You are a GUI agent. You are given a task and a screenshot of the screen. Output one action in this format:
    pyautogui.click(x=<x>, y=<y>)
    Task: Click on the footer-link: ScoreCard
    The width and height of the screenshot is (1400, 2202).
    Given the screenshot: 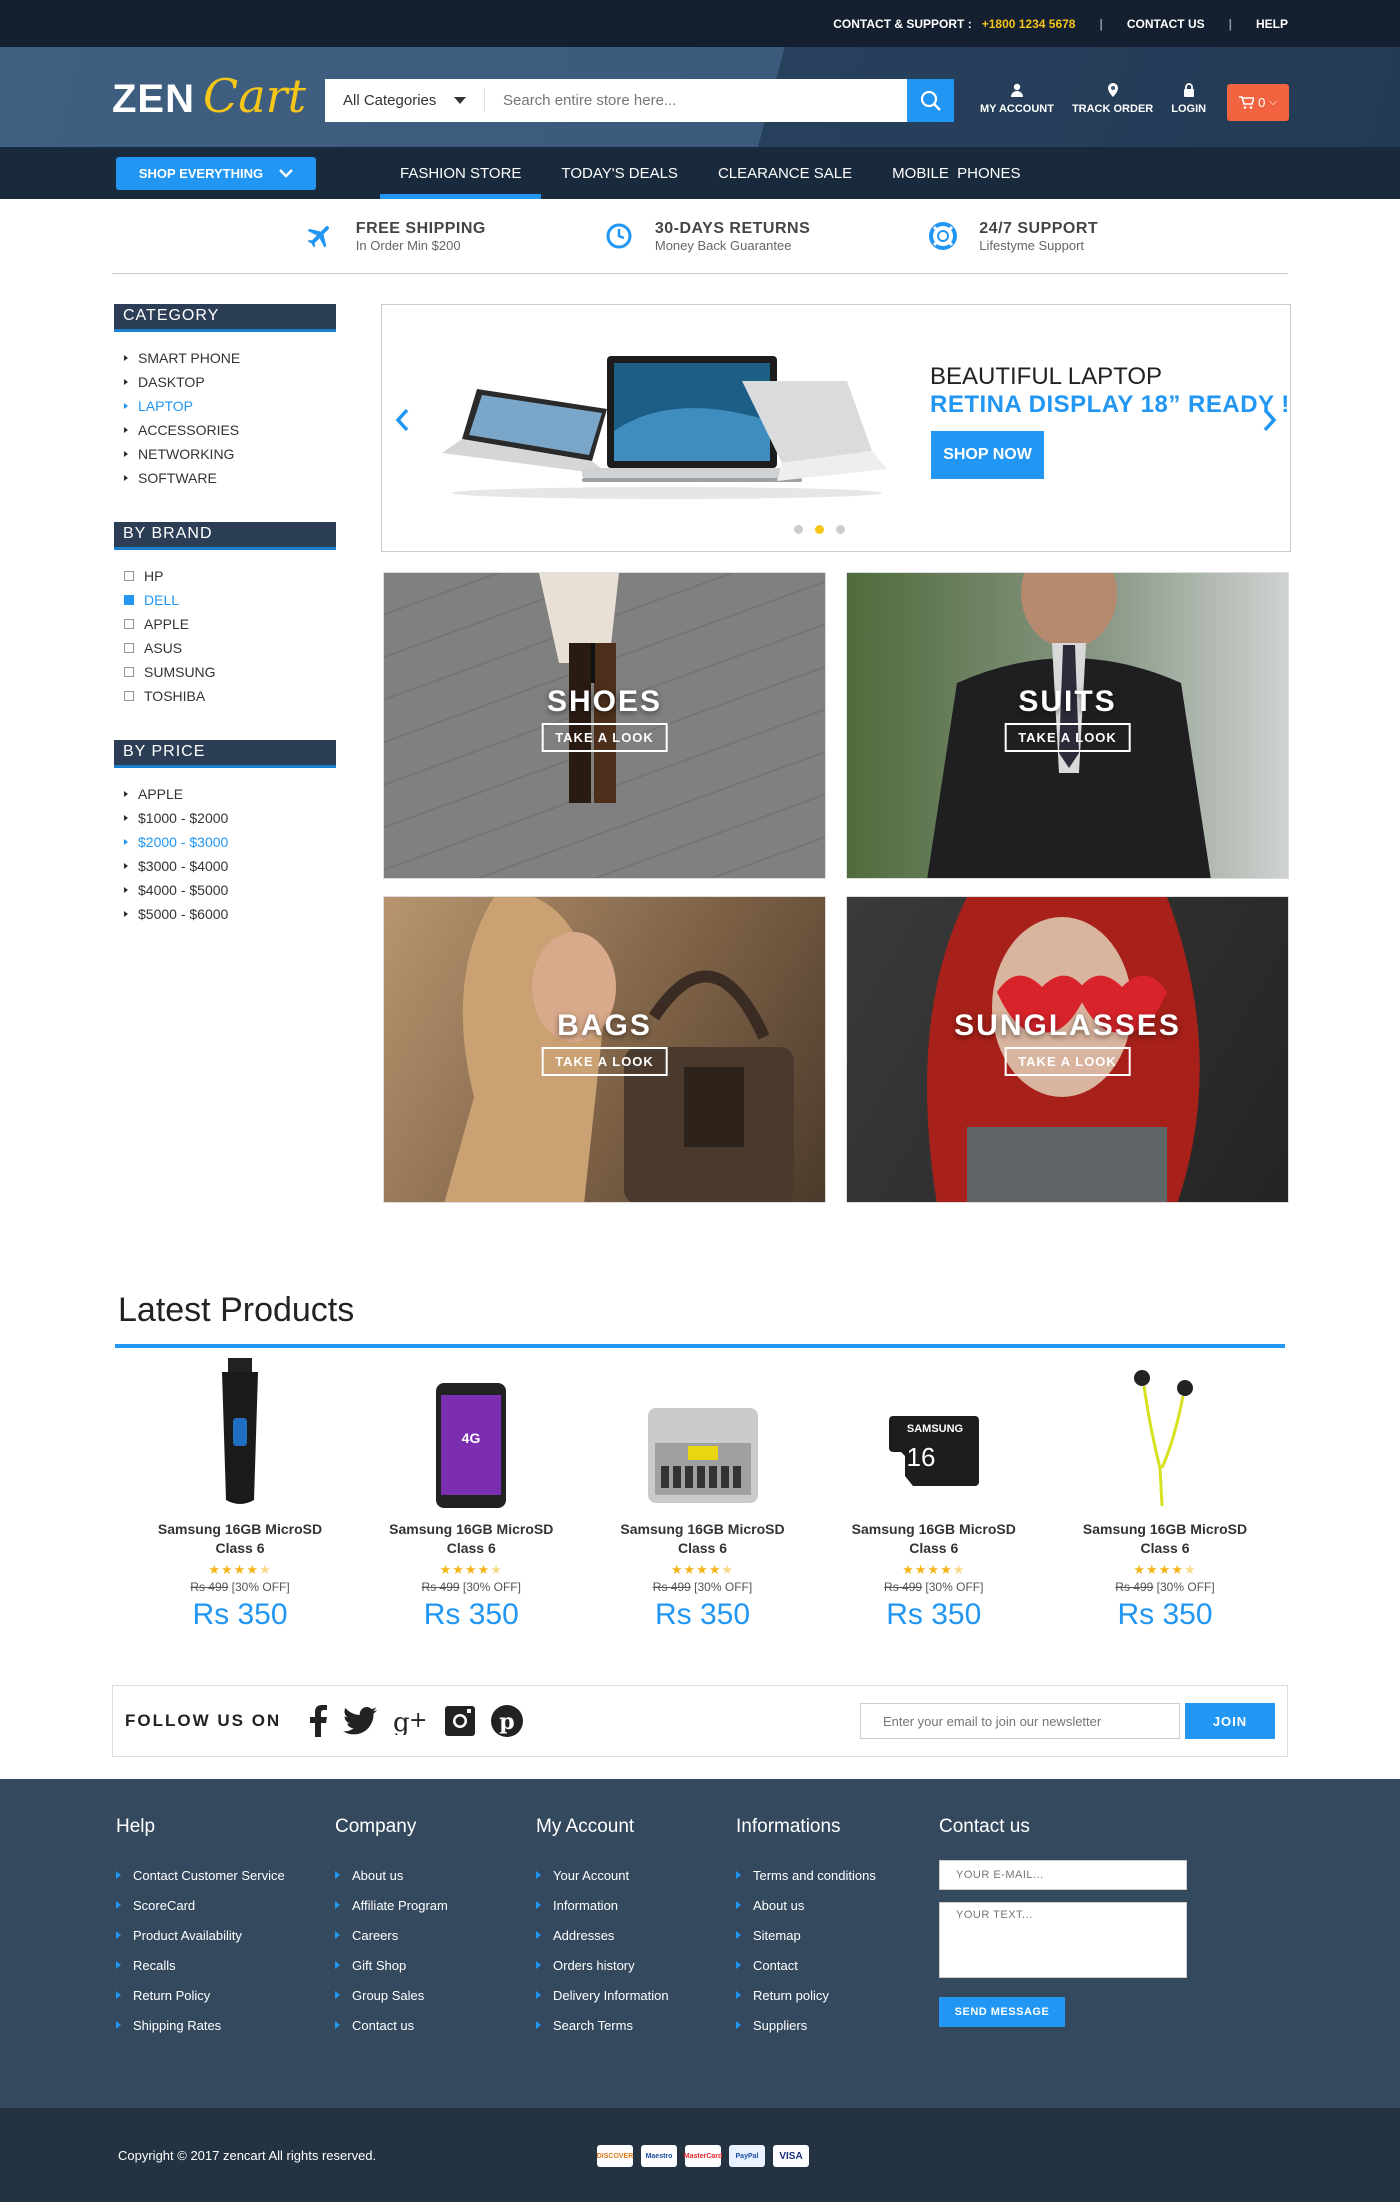 What is the action you would take?
    pyautogui.click(x=200, y=1905)
    